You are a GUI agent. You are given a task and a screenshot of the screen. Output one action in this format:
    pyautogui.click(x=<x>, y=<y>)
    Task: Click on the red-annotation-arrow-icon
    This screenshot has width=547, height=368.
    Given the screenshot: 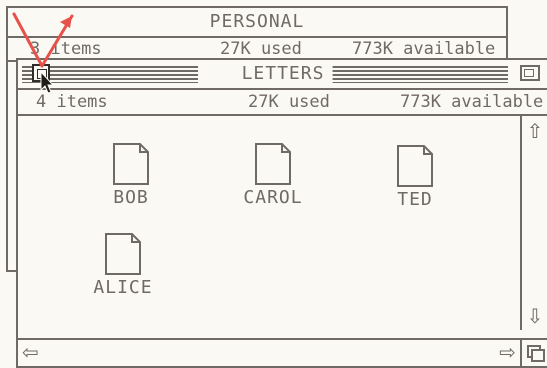 What is the action you would take?
    pyautogui.click(x=43, y=40)
    